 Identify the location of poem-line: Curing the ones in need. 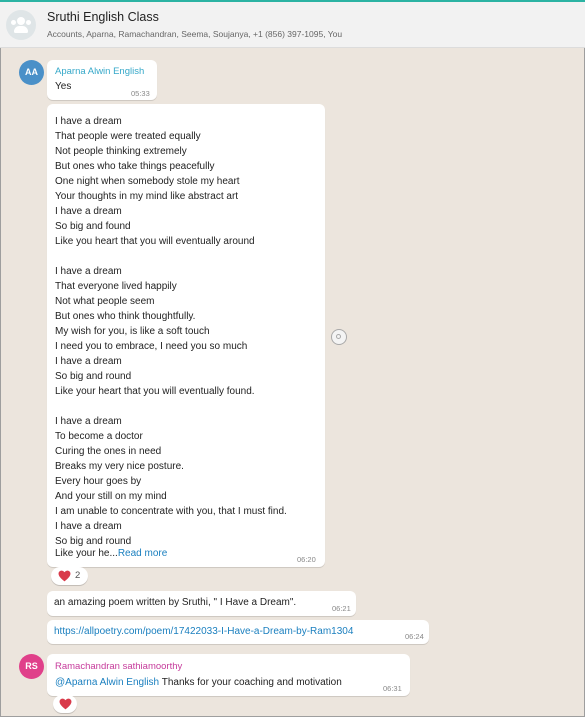
(108, 451).